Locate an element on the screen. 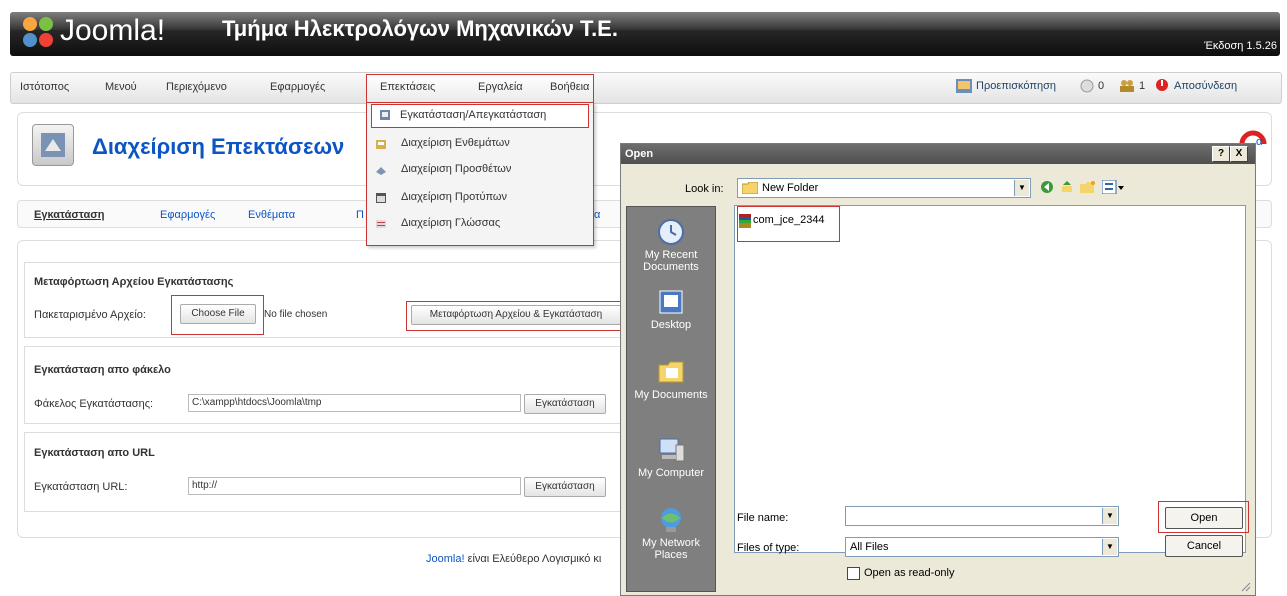  cancel-button: Cancel is located at coordinates (1204, 546).